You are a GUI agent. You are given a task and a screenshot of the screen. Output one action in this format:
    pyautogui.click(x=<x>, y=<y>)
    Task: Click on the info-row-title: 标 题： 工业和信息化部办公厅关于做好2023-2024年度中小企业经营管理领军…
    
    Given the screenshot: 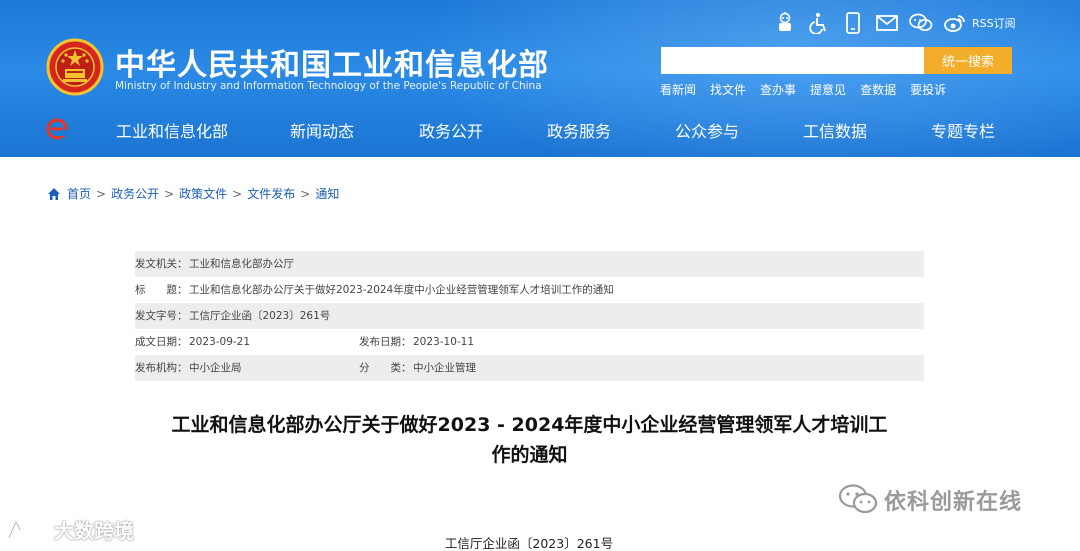 What is the action you would take?
    pyautogui.click(x=529, y=290)
    